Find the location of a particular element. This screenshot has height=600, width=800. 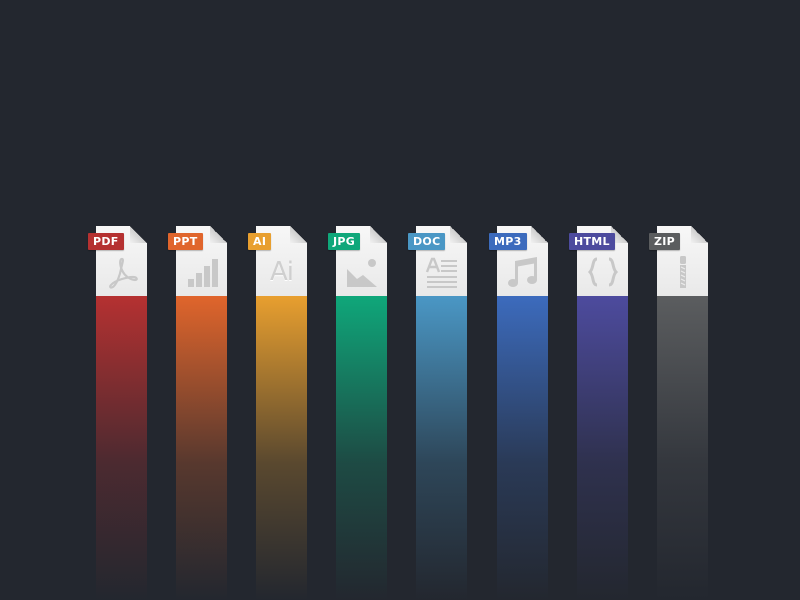

file-icon-ppt: PPT is located at coordinates (197, 413).